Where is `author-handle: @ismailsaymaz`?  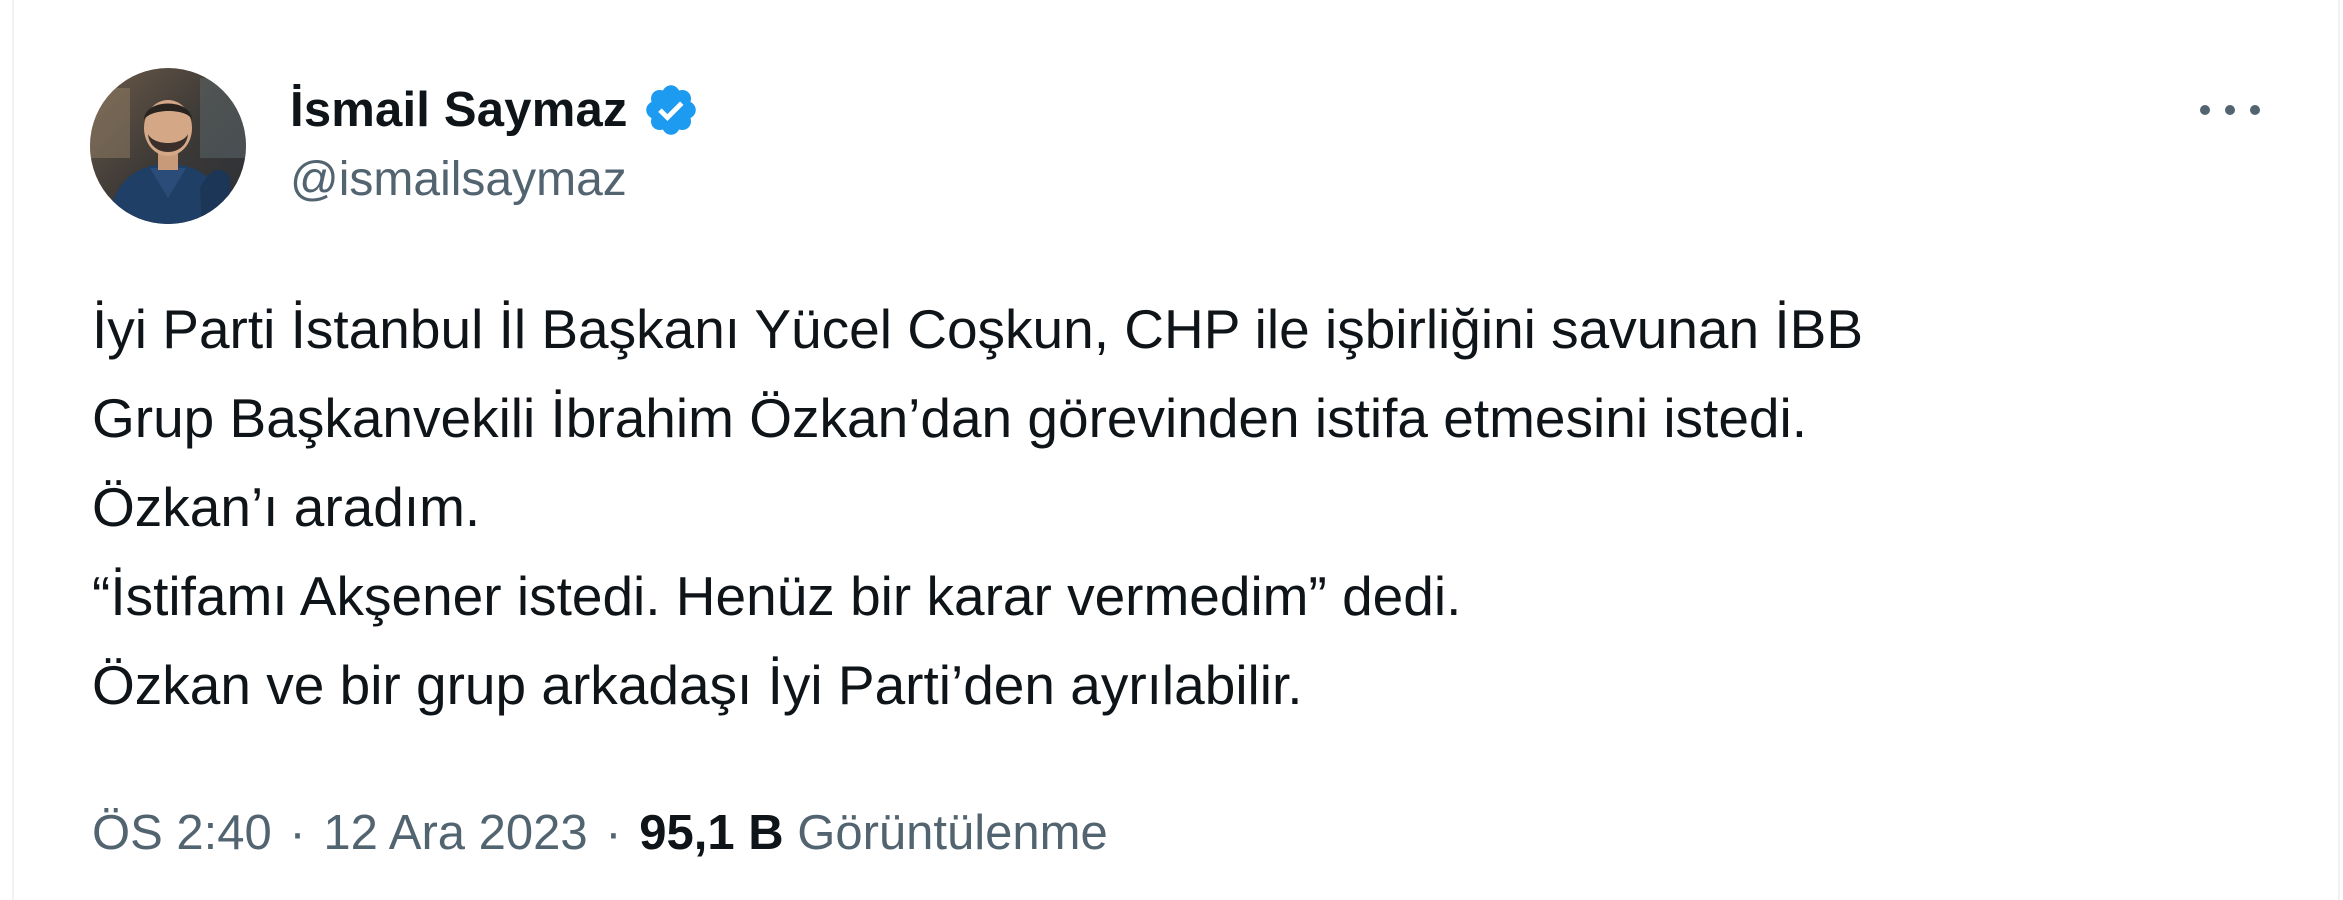 author-handle: @ismailsaymaz is located at coordinates (458, 179).